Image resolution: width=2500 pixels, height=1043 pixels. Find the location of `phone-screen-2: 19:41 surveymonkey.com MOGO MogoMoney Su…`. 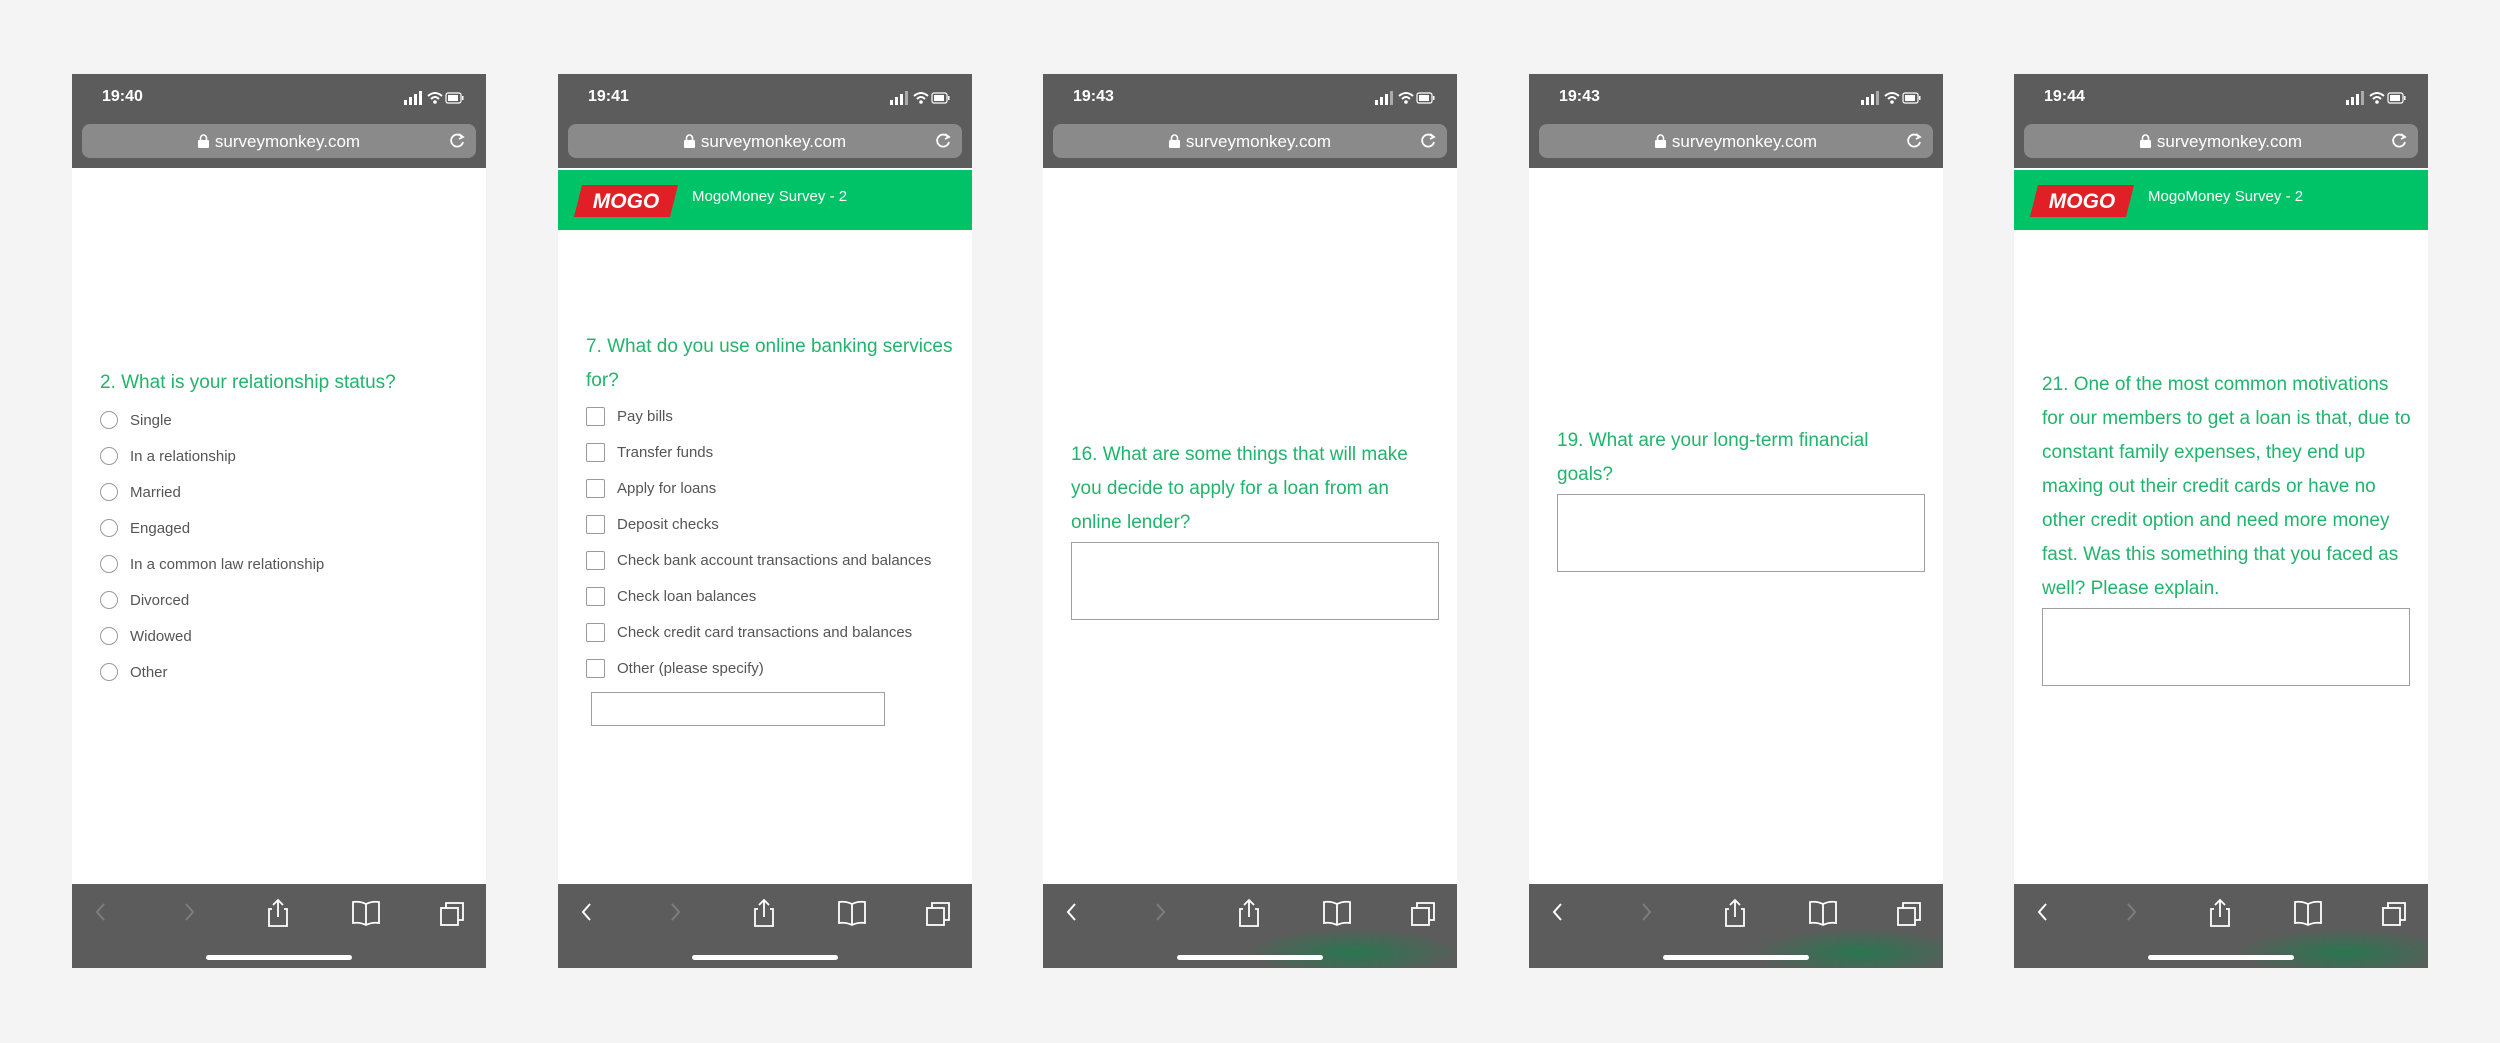

phone-screen-2: 19:41 surveymonkey.com MOGO MogoMoney Su… is located at coordinates (765, 521).